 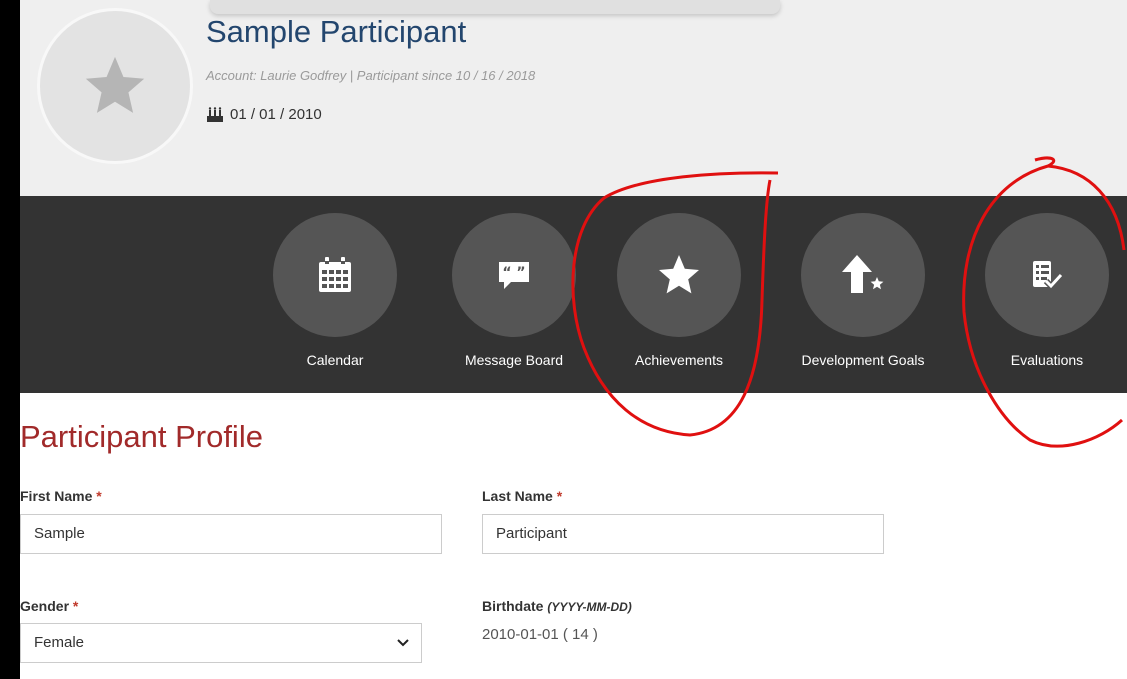 I want to click on nav-message-board-circle: “ ”, so click(x=514, y=275).